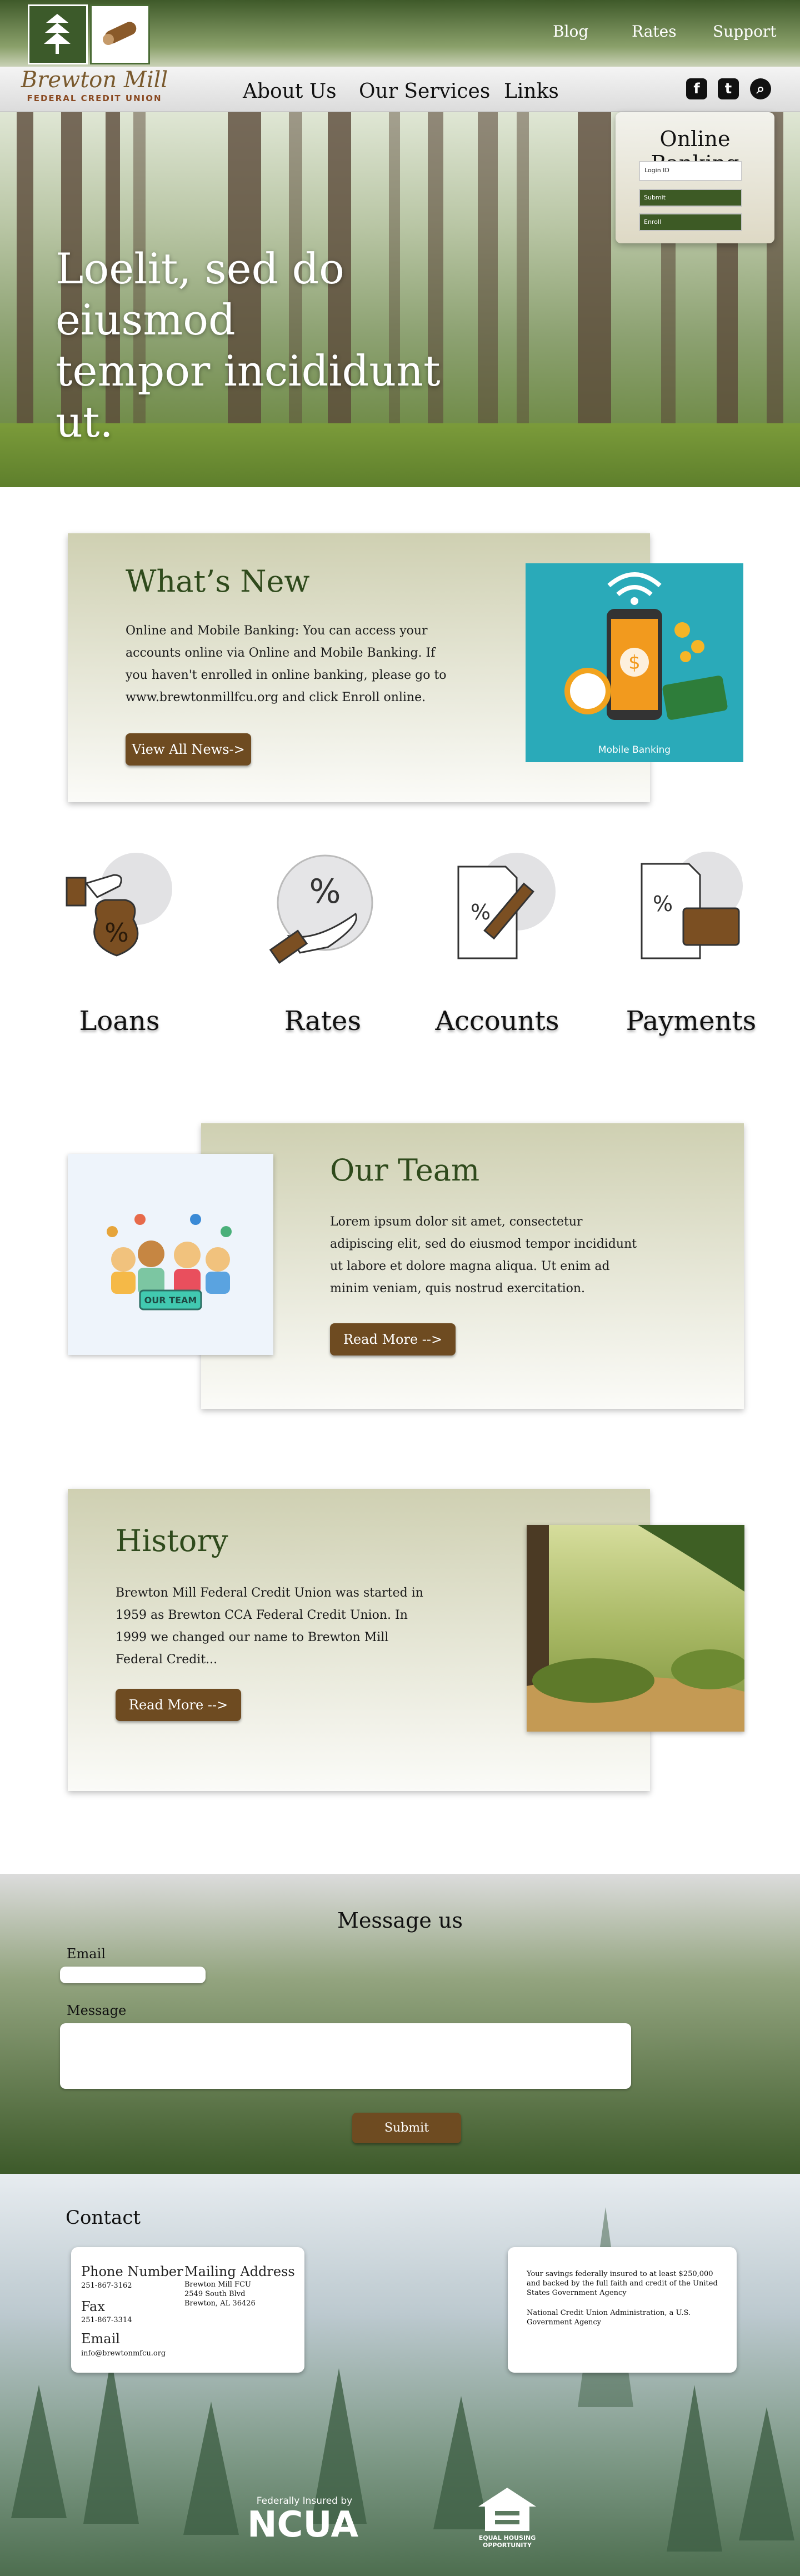  I want to click on our-team-image: OUR TEAM, so click(171, 1254).